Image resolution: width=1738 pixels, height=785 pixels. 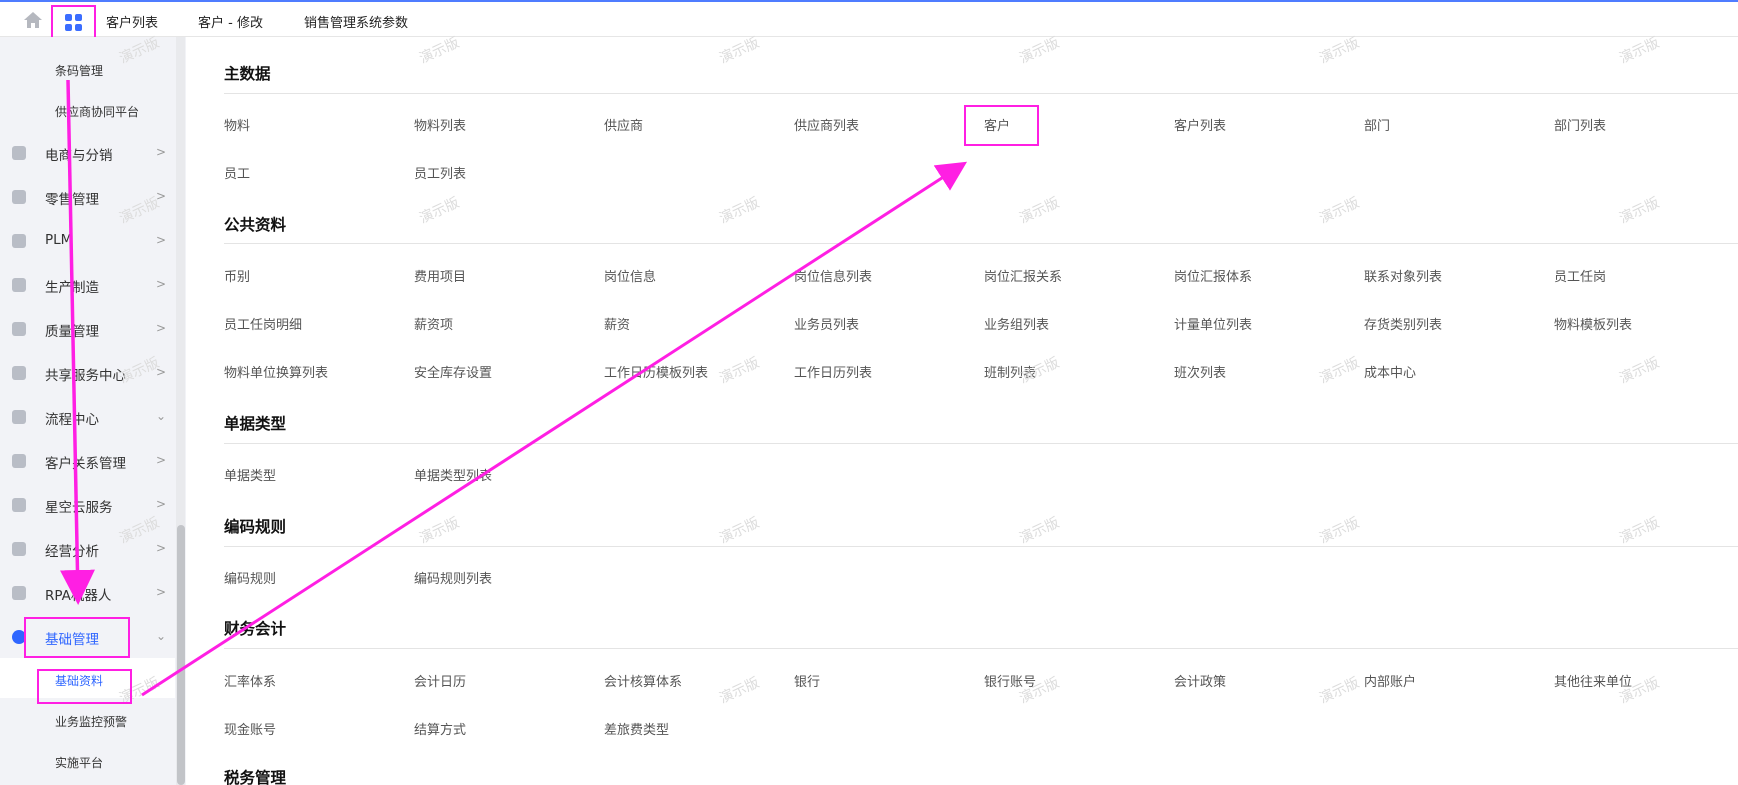 What do you see at coordinates (237, 172) in the screenshot?
I see `link-employee: 员工` at bounding box center [237, 172].